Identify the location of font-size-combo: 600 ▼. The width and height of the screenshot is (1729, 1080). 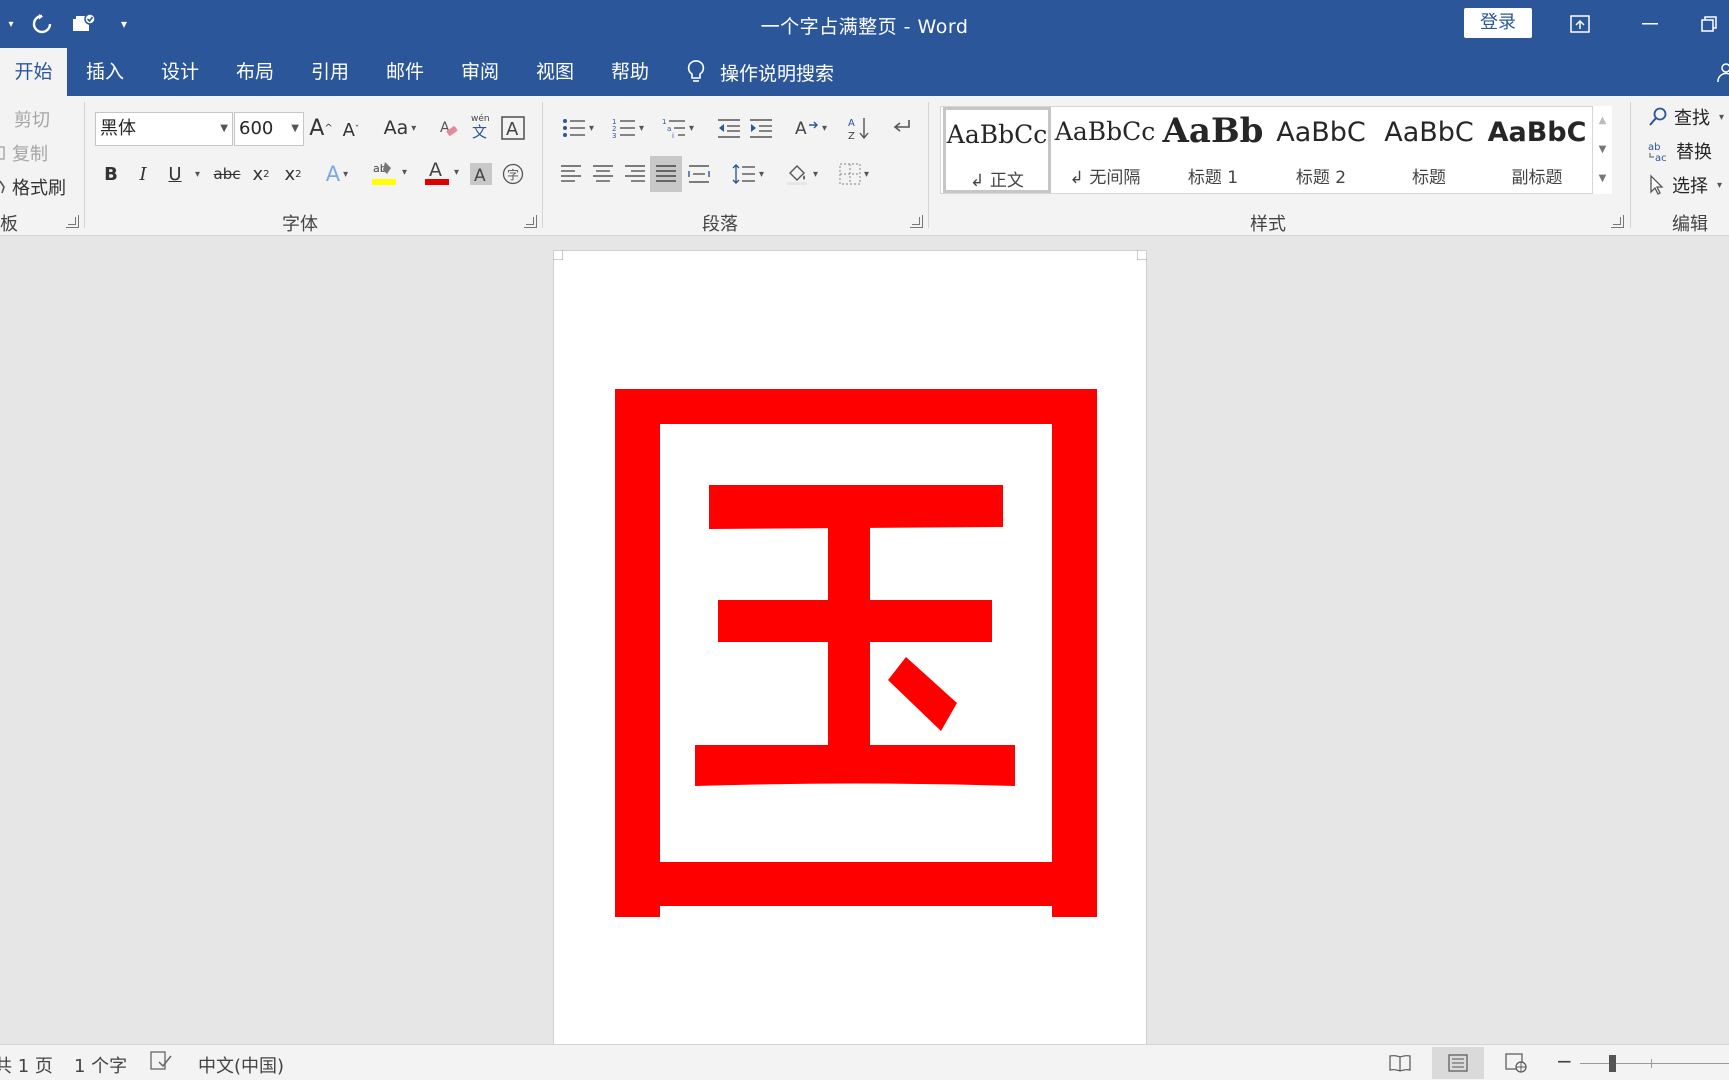
(269, 129).